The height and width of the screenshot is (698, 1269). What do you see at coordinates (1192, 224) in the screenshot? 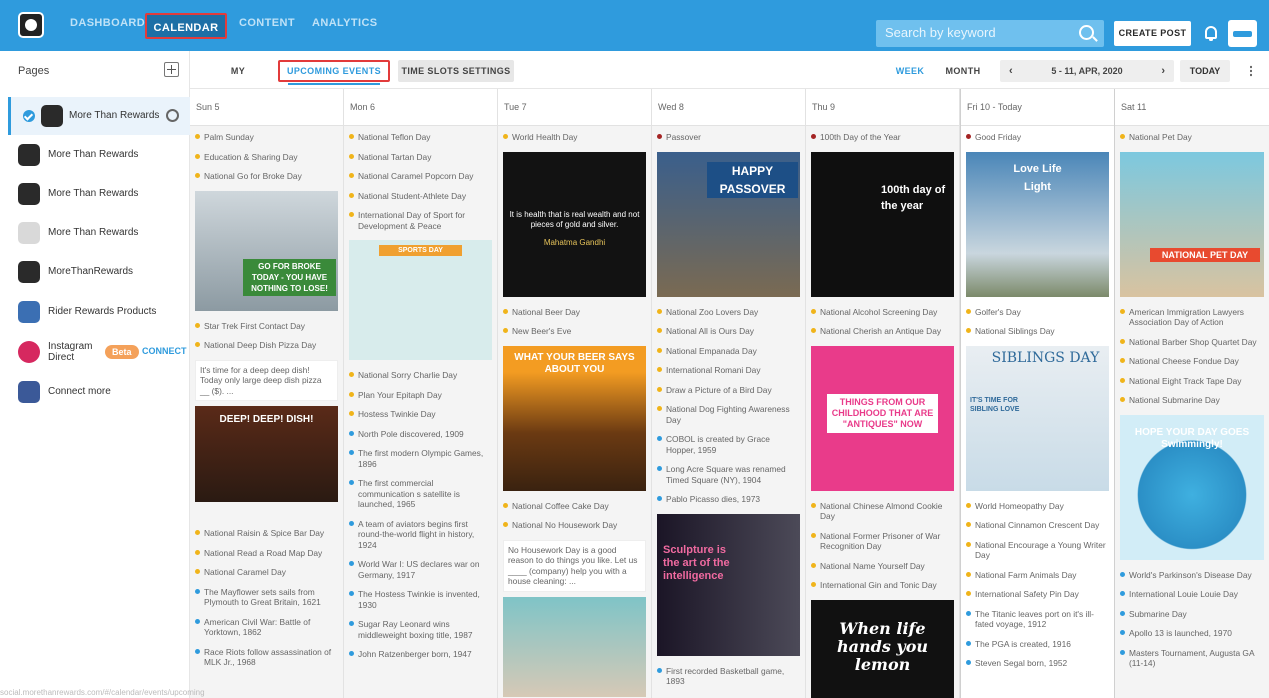
I see `post-image-pet-day: NATIONAL PET DAY` at bounding box center [1192, 224].